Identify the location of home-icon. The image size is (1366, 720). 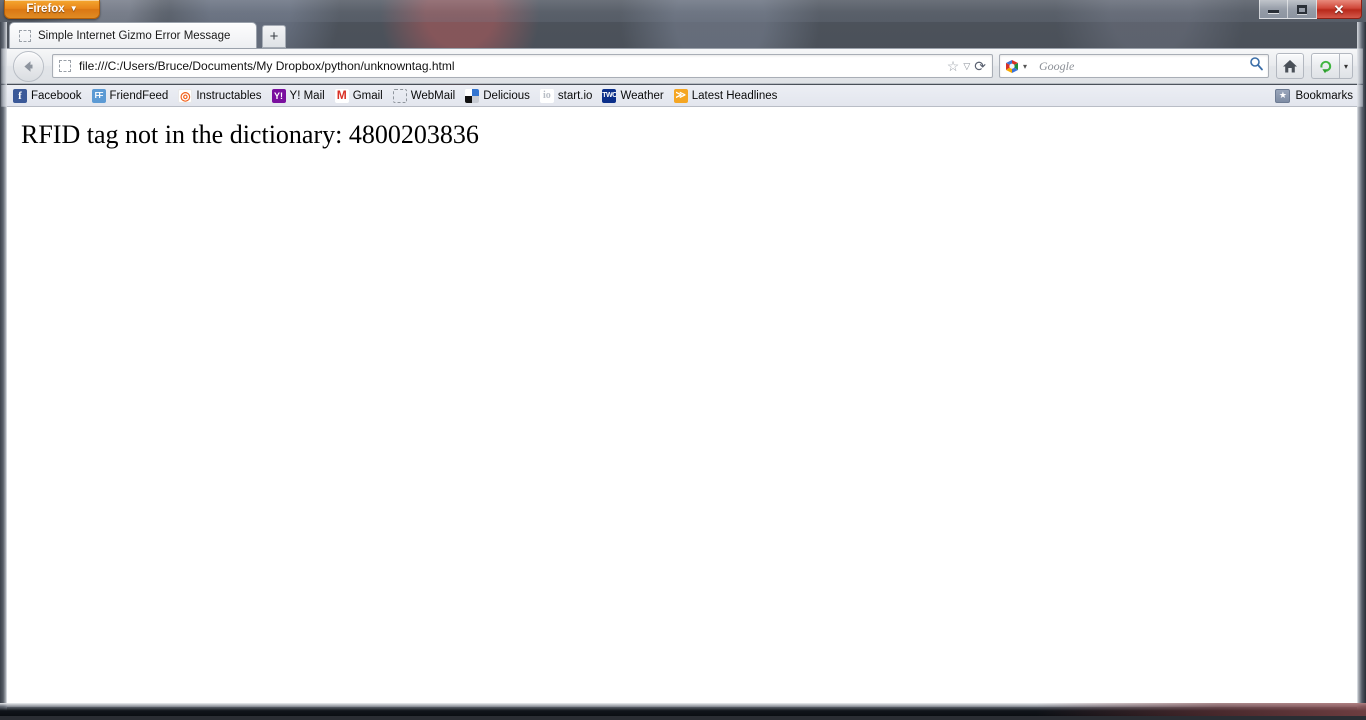
(1290, 65).